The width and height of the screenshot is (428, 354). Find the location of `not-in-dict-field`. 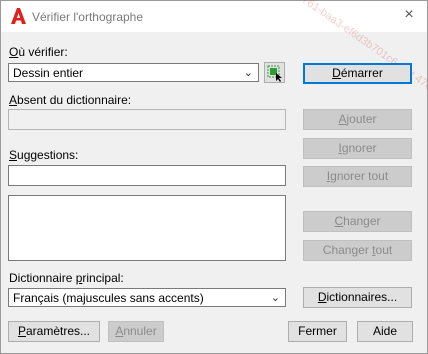

not-in-dict-field is located at coordinates (147, 119).